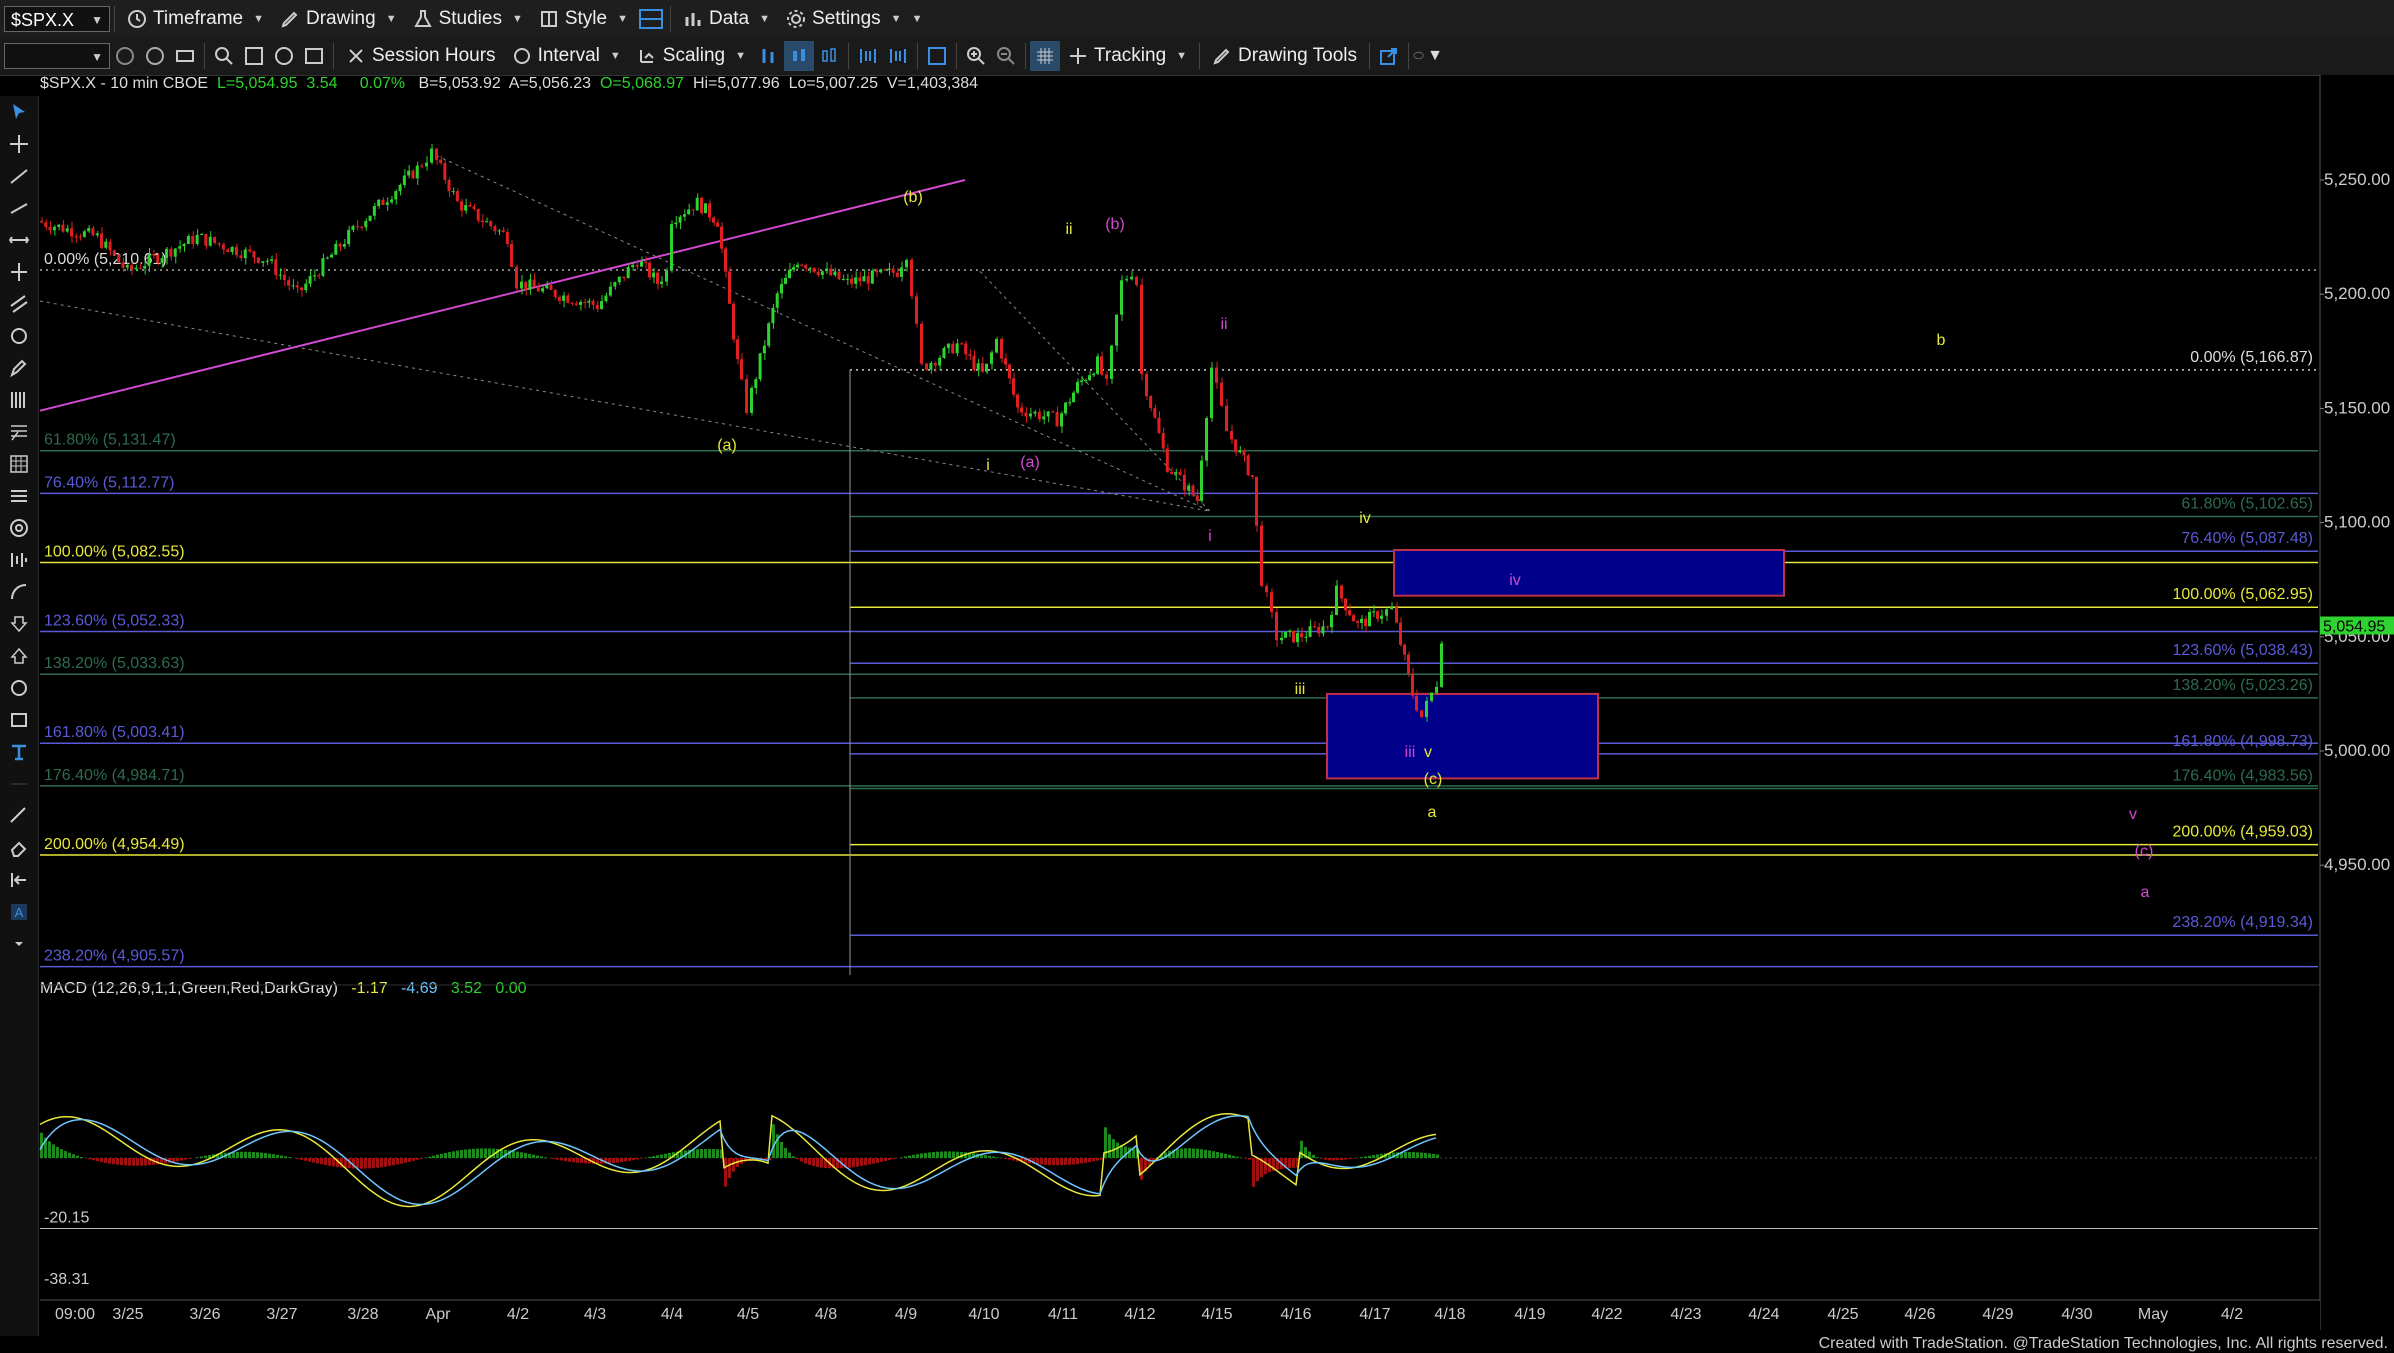  Describe the element at coordinates (19, 400) in the screenshot. I see `fib-retracement-tool` at that location.